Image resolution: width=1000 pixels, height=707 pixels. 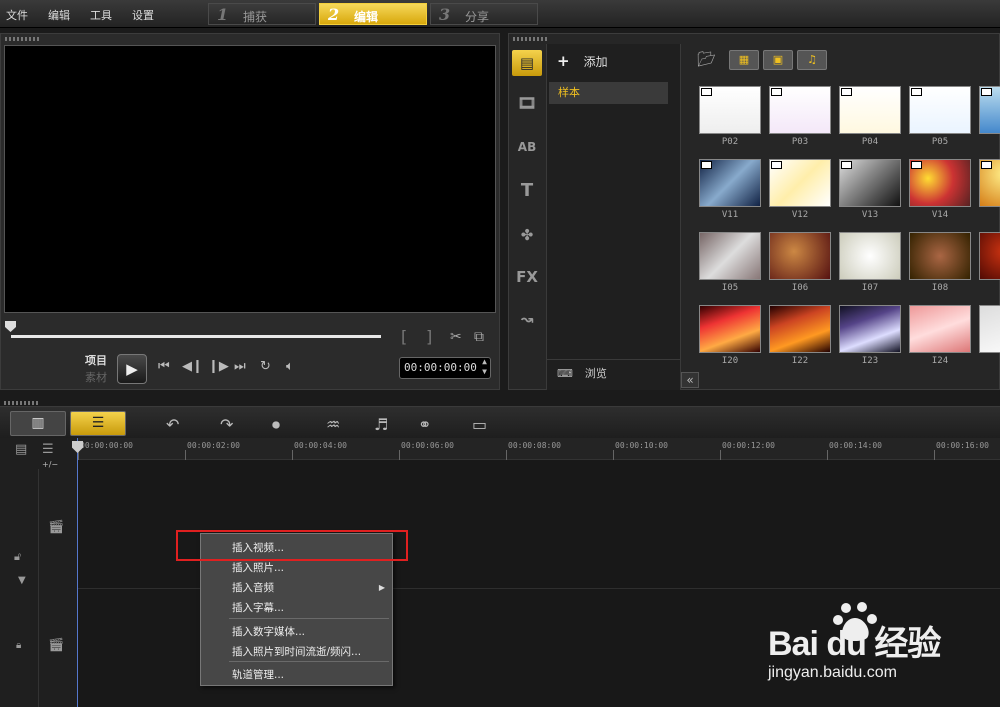 What do you see at coordinates (196, 336) in the screenshot?
I see `scrubber-track` at bounding box center [196, 336].